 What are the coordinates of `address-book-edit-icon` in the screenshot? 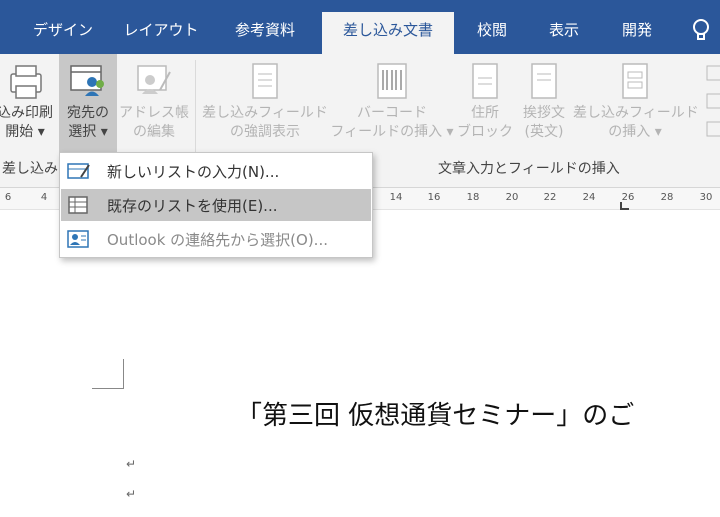 It's located at (154, 79).